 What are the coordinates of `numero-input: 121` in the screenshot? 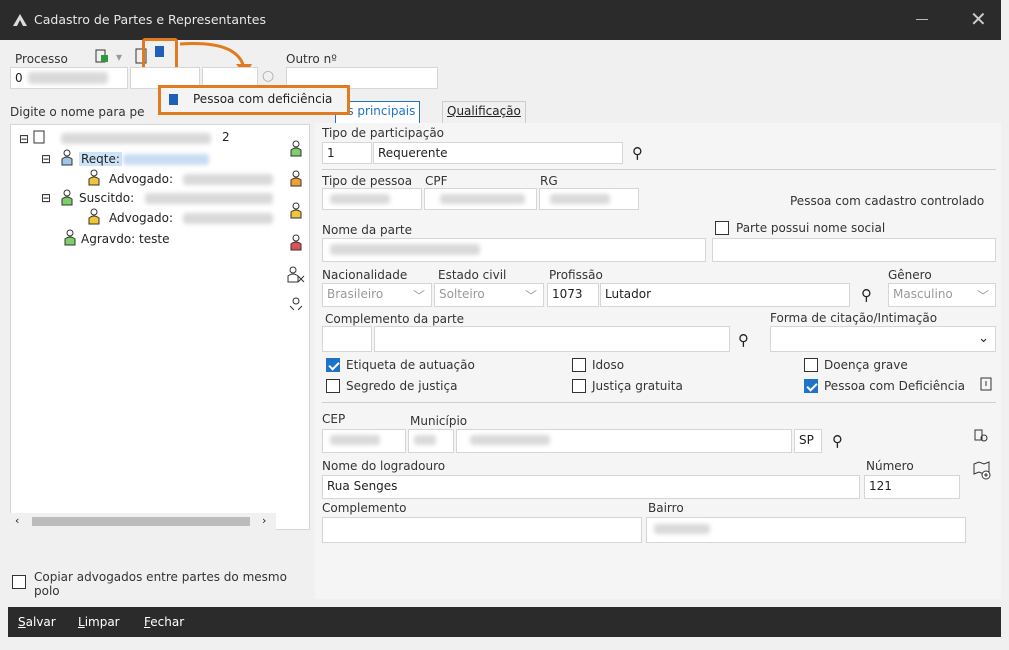 It's located at (912, 487).